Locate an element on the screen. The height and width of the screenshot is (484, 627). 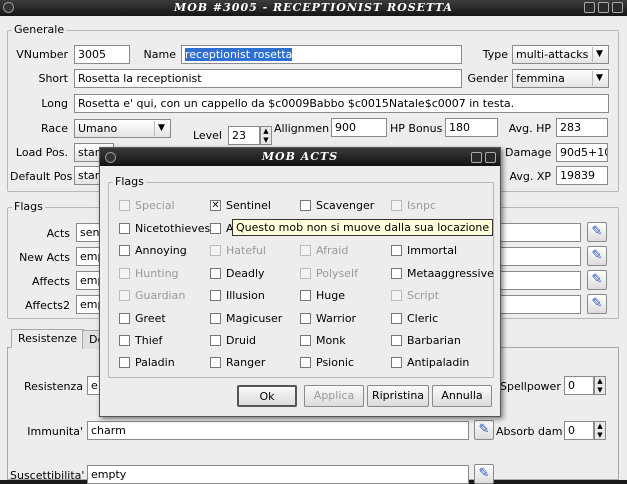
flag-checkbox-monk: Monk is located at coordinates (323, 340).